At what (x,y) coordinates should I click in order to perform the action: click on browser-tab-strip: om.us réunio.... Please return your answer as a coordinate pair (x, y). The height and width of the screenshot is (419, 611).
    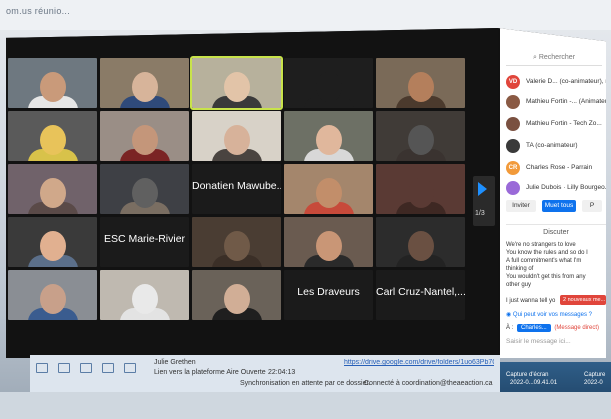
    Looking at the image, I should click on (305, 15).